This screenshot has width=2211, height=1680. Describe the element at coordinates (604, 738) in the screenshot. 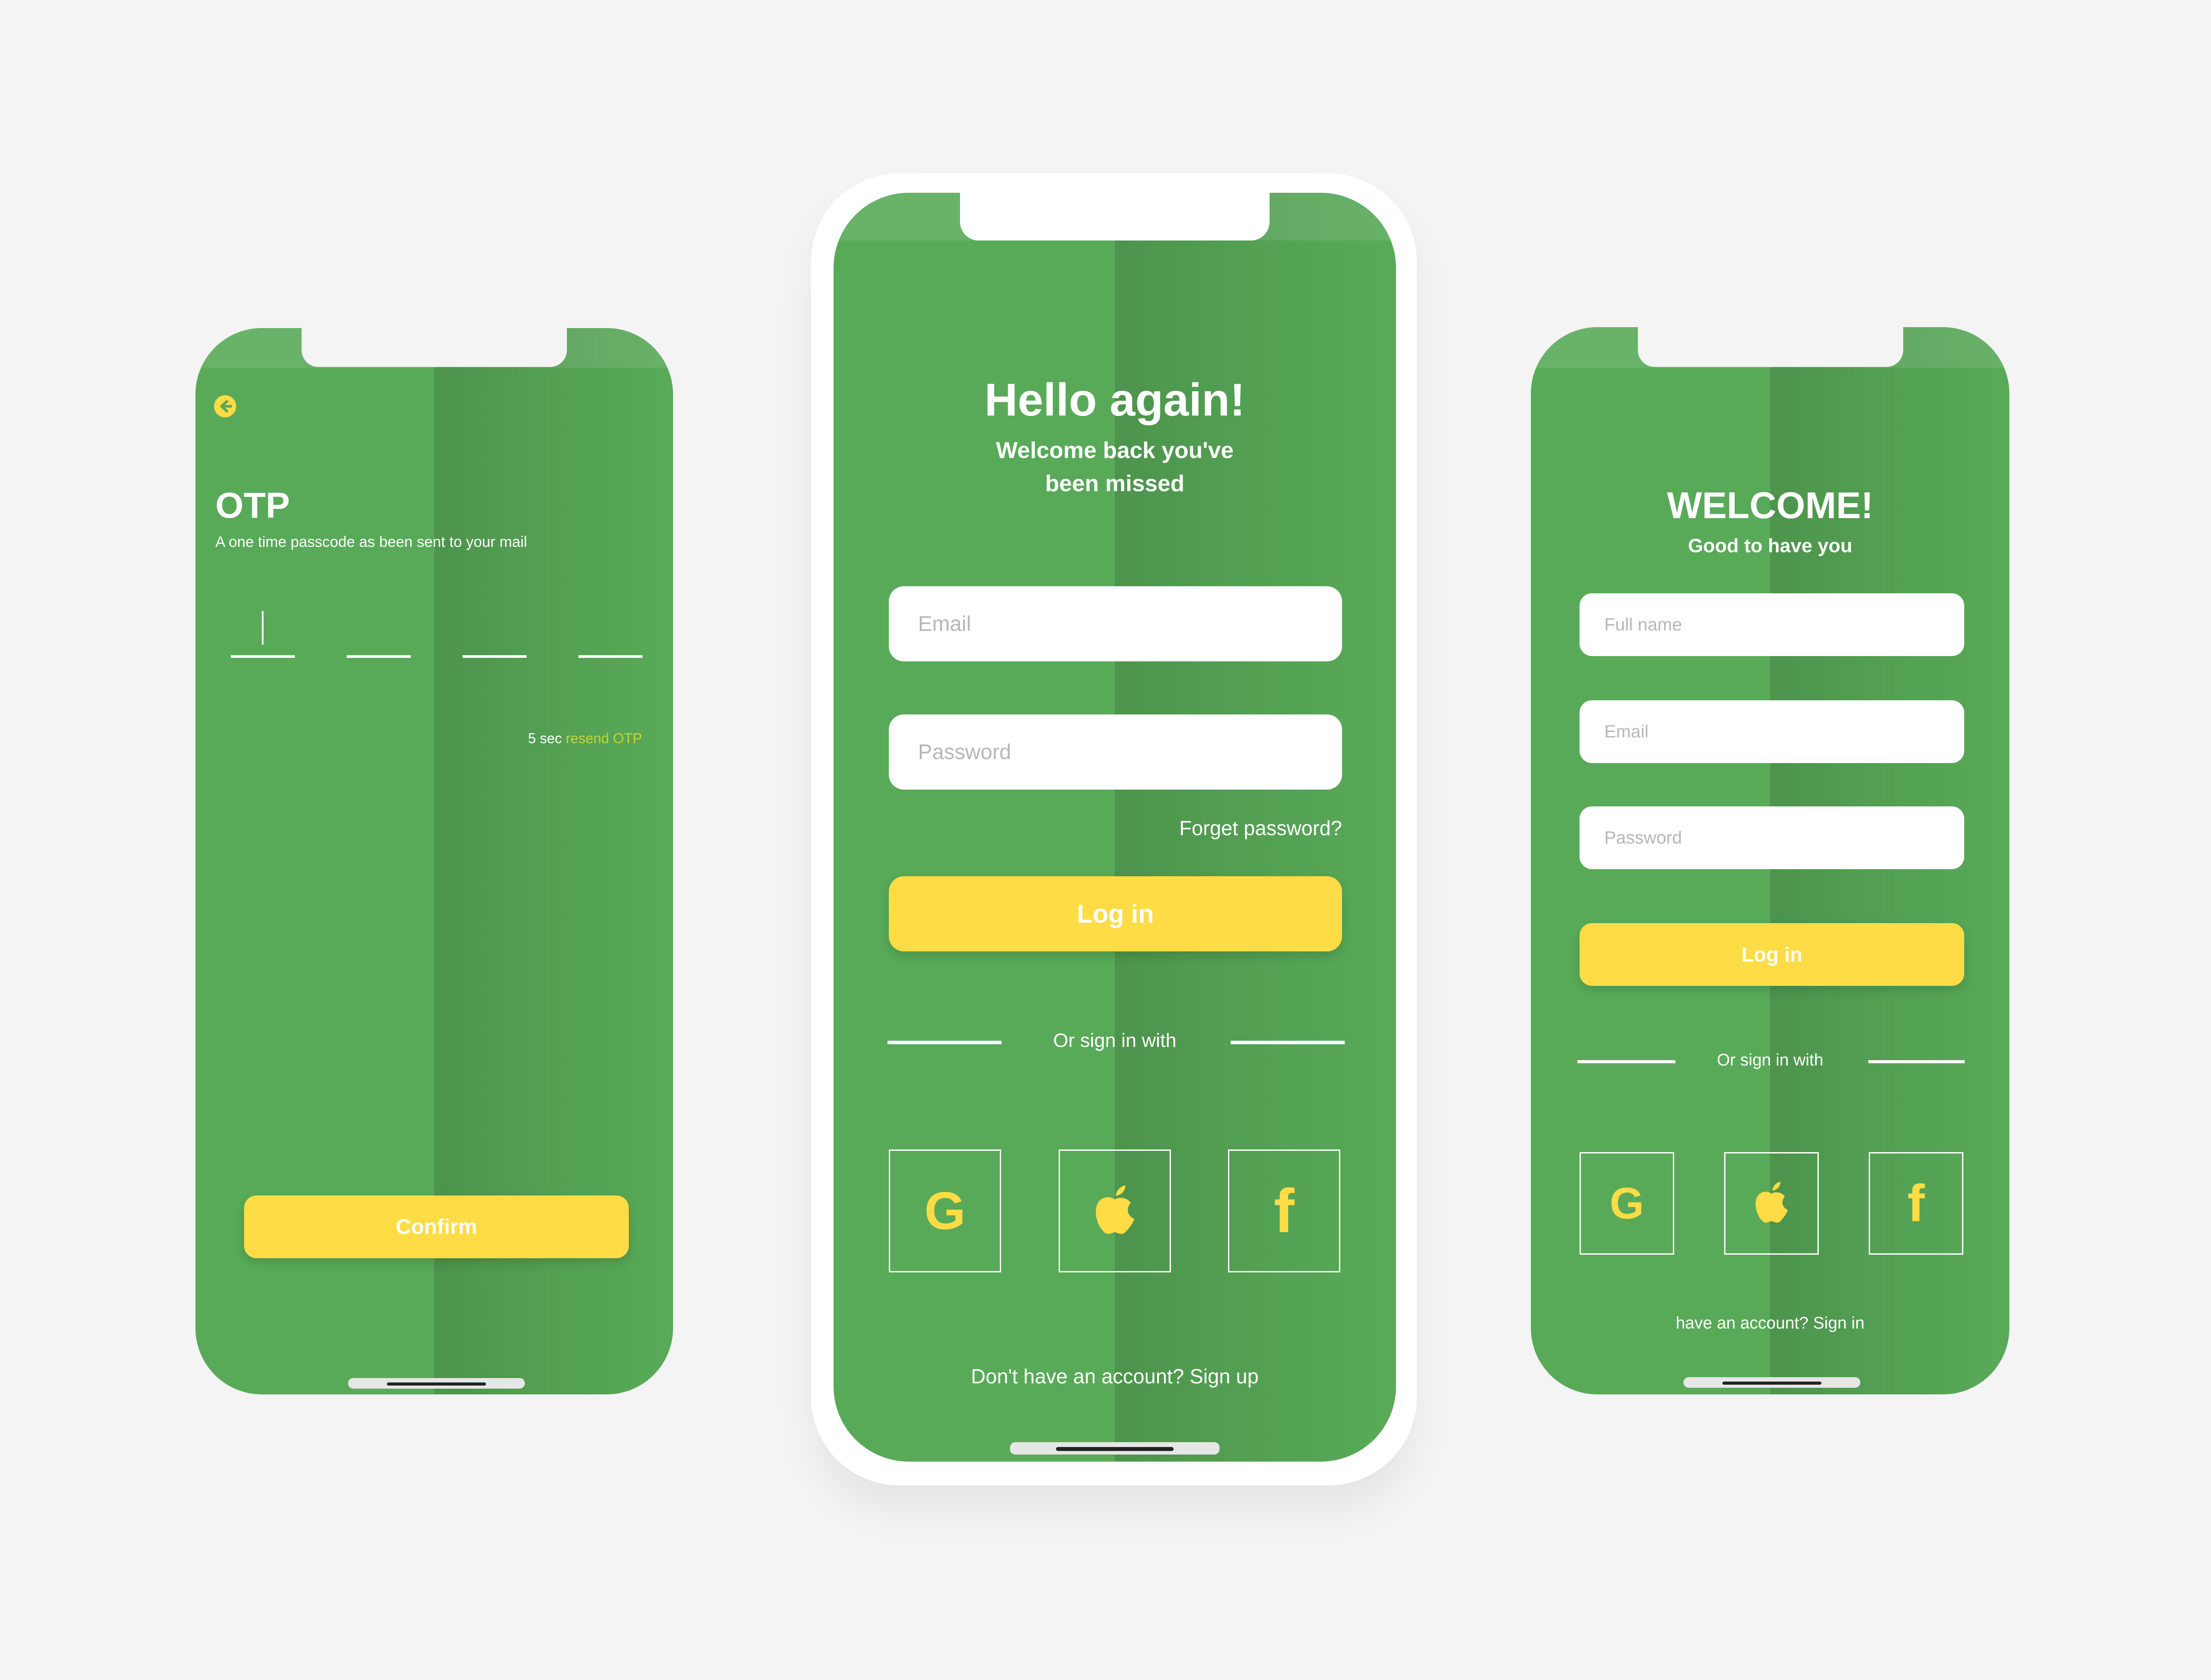

I see `resend-otp-link: resend OTP` at that location.